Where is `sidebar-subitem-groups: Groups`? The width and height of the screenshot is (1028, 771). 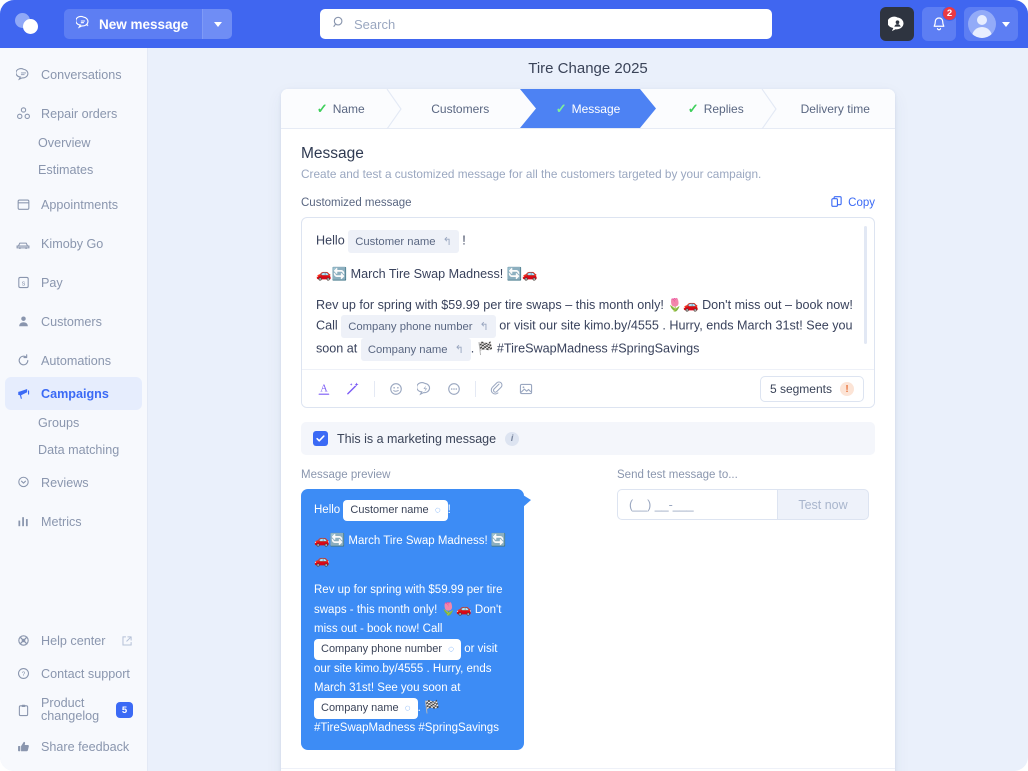 sidebar-subitem-groups: Groups is located at coordinates (73, 423).